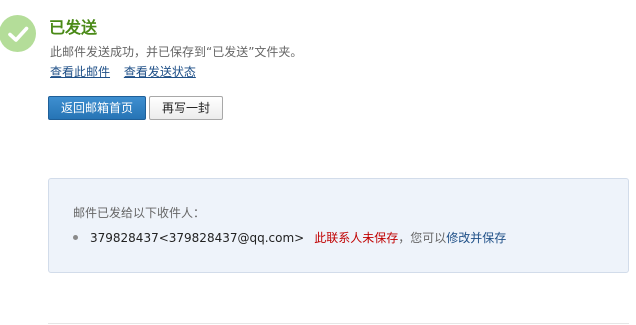 Image resolution: width=636 pixels, height=325 pixels. What do you see at coordinates (139, 213) in the screenshot?
I see `recipients-panel-title: 邮件已发给以下收件人：` at bounding box center [139, 213].